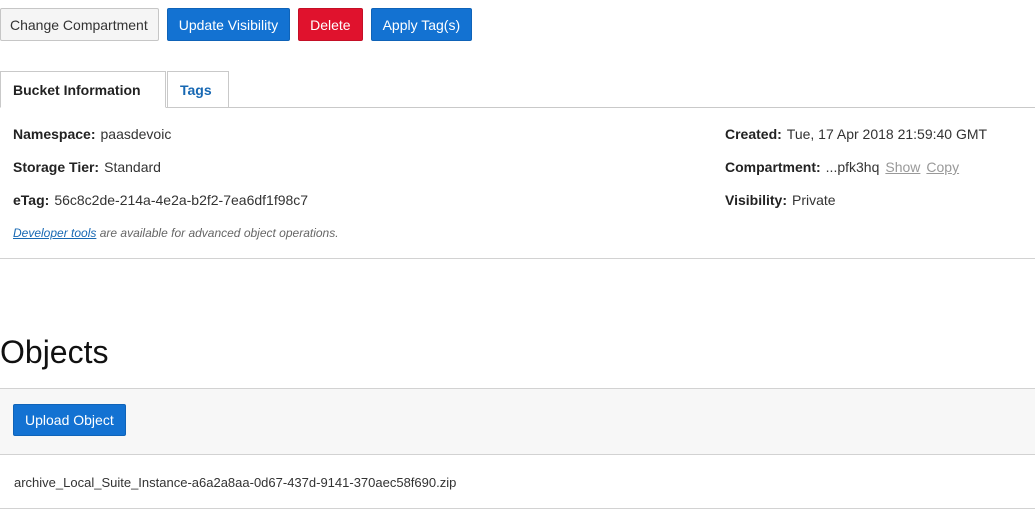 This screenshot has width=1035, height=511. What do you see at coordinates (54, 233) in the screenshot?
I see `developer-tools-link: Developer tools` at bounding box center [54, 233].